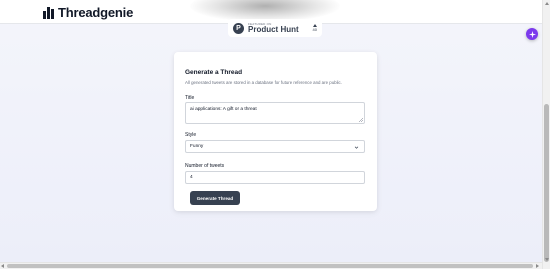 Image resolution: width=550 pixels, height=269 pixels. I want to click on tweets-label: Number of tweets, so click(205, 166).